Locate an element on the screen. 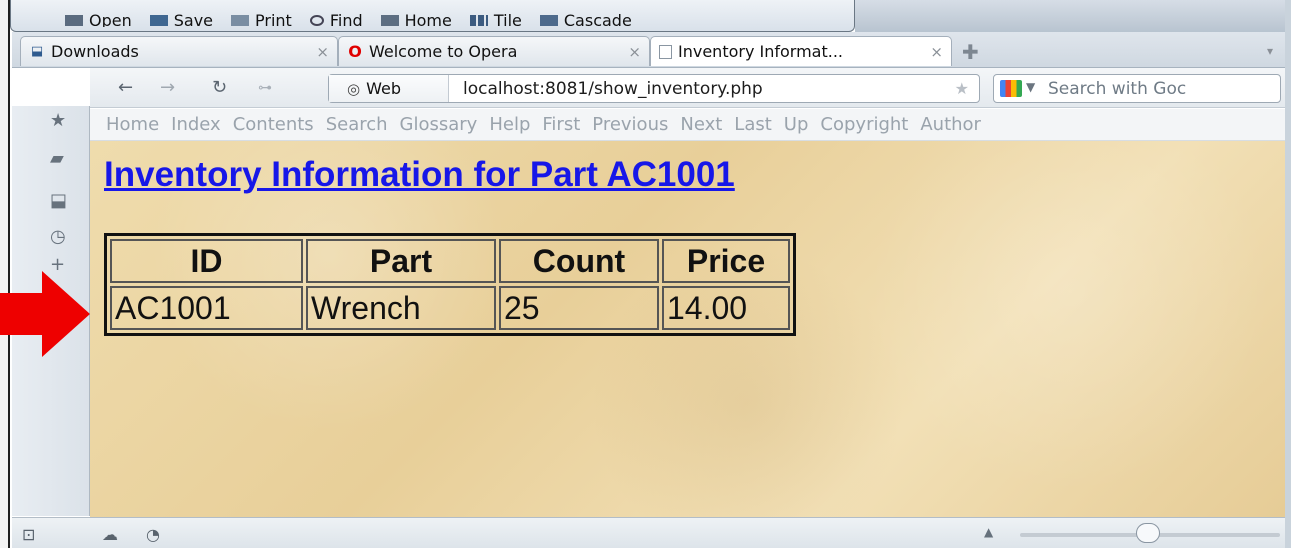 Image resolution: width=1291 pixels, height=548 pixels. window-right-edge is located at coordinates (1288, 274).